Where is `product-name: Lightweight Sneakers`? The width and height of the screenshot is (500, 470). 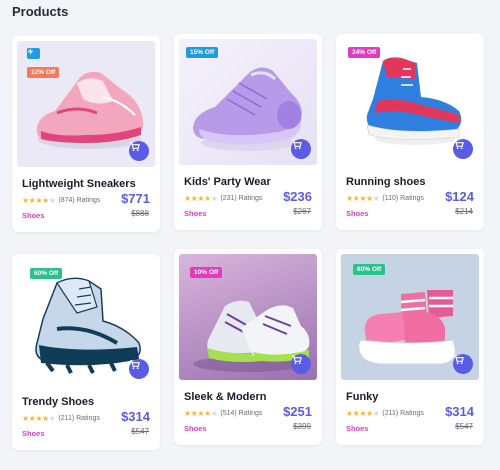 product-name: Lightweight Sneakers is located at coordinates (79, 184).